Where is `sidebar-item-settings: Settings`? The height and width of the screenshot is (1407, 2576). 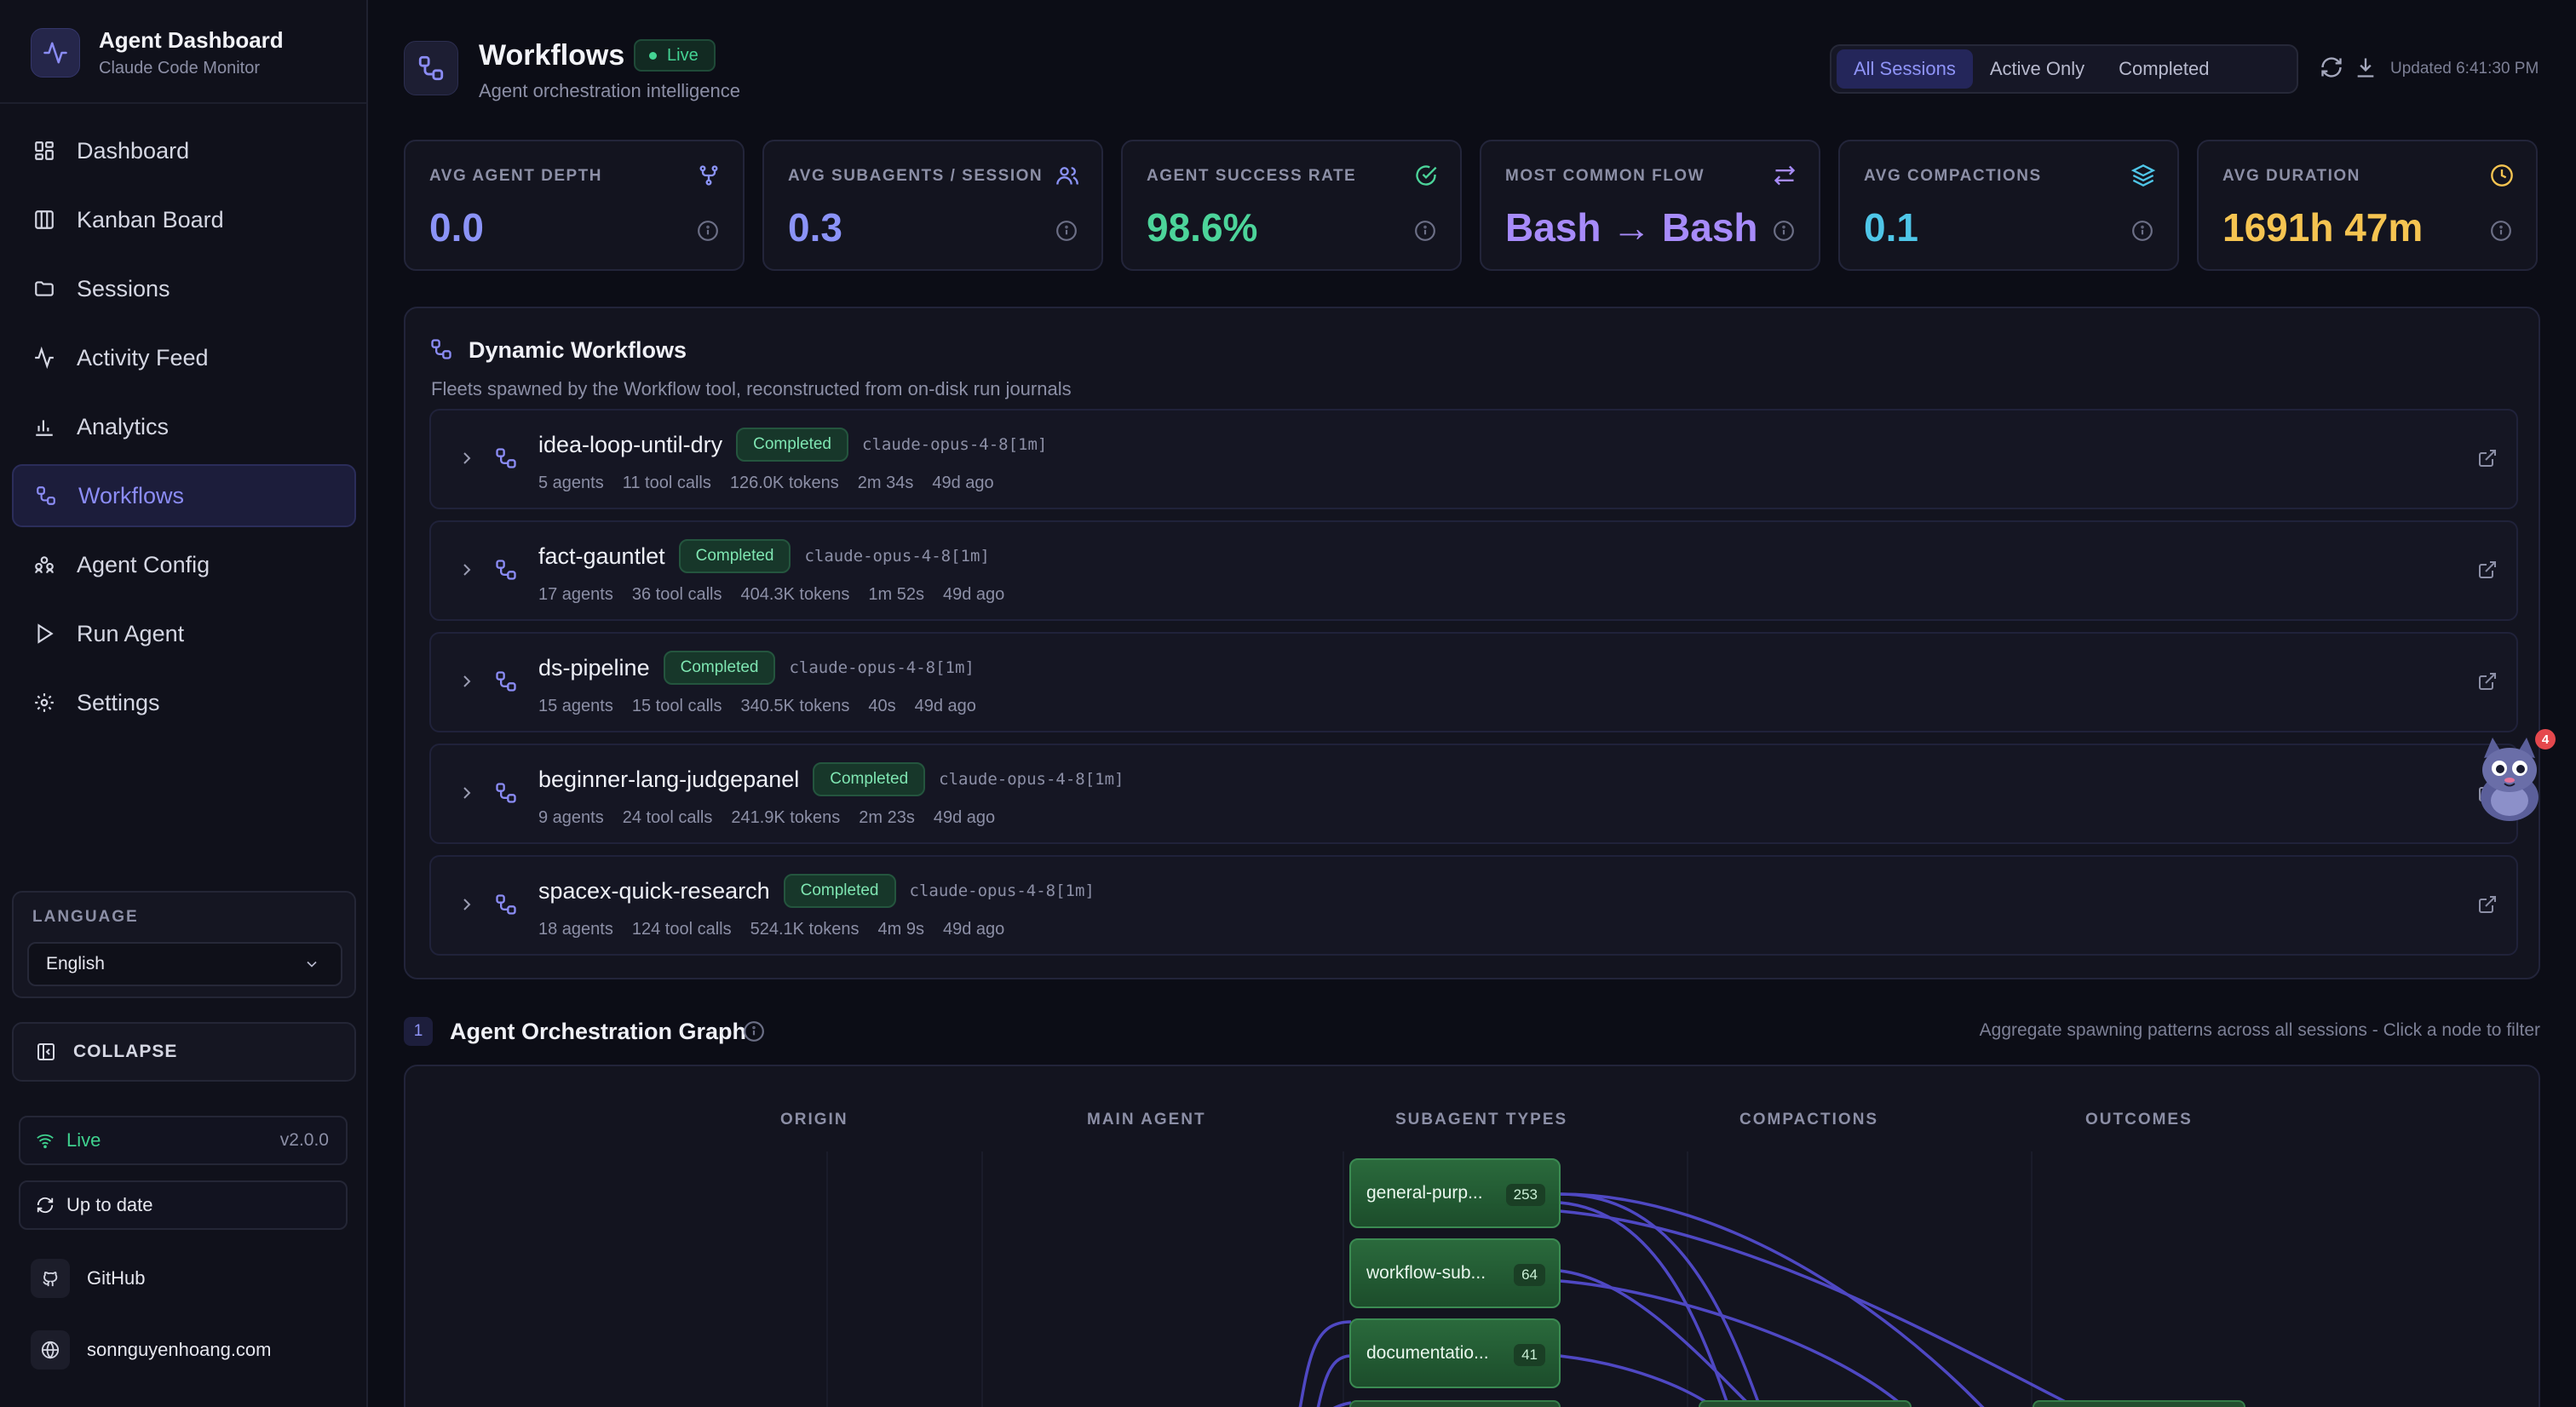 sidebar-item-settings: Settings is located at coordinates (184, 702).